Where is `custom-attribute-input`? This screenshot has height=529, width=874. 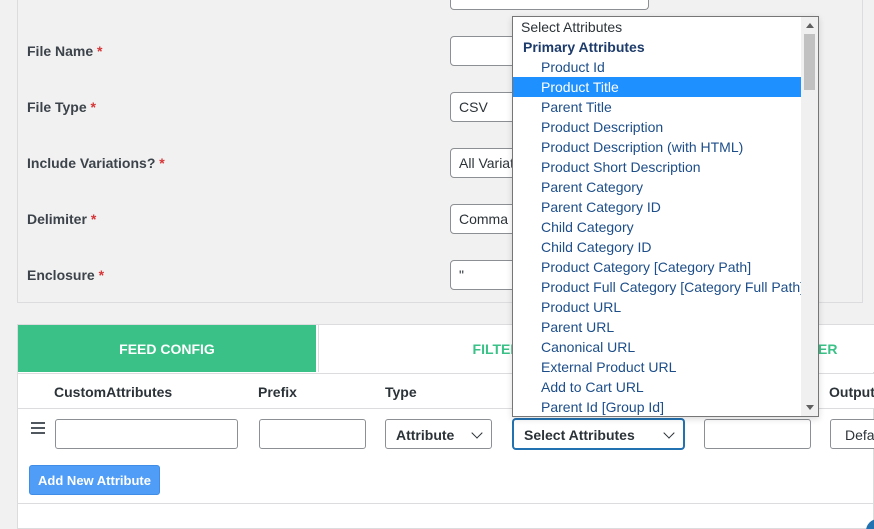
custom-attribute-input is located at coordinates (146, 434).